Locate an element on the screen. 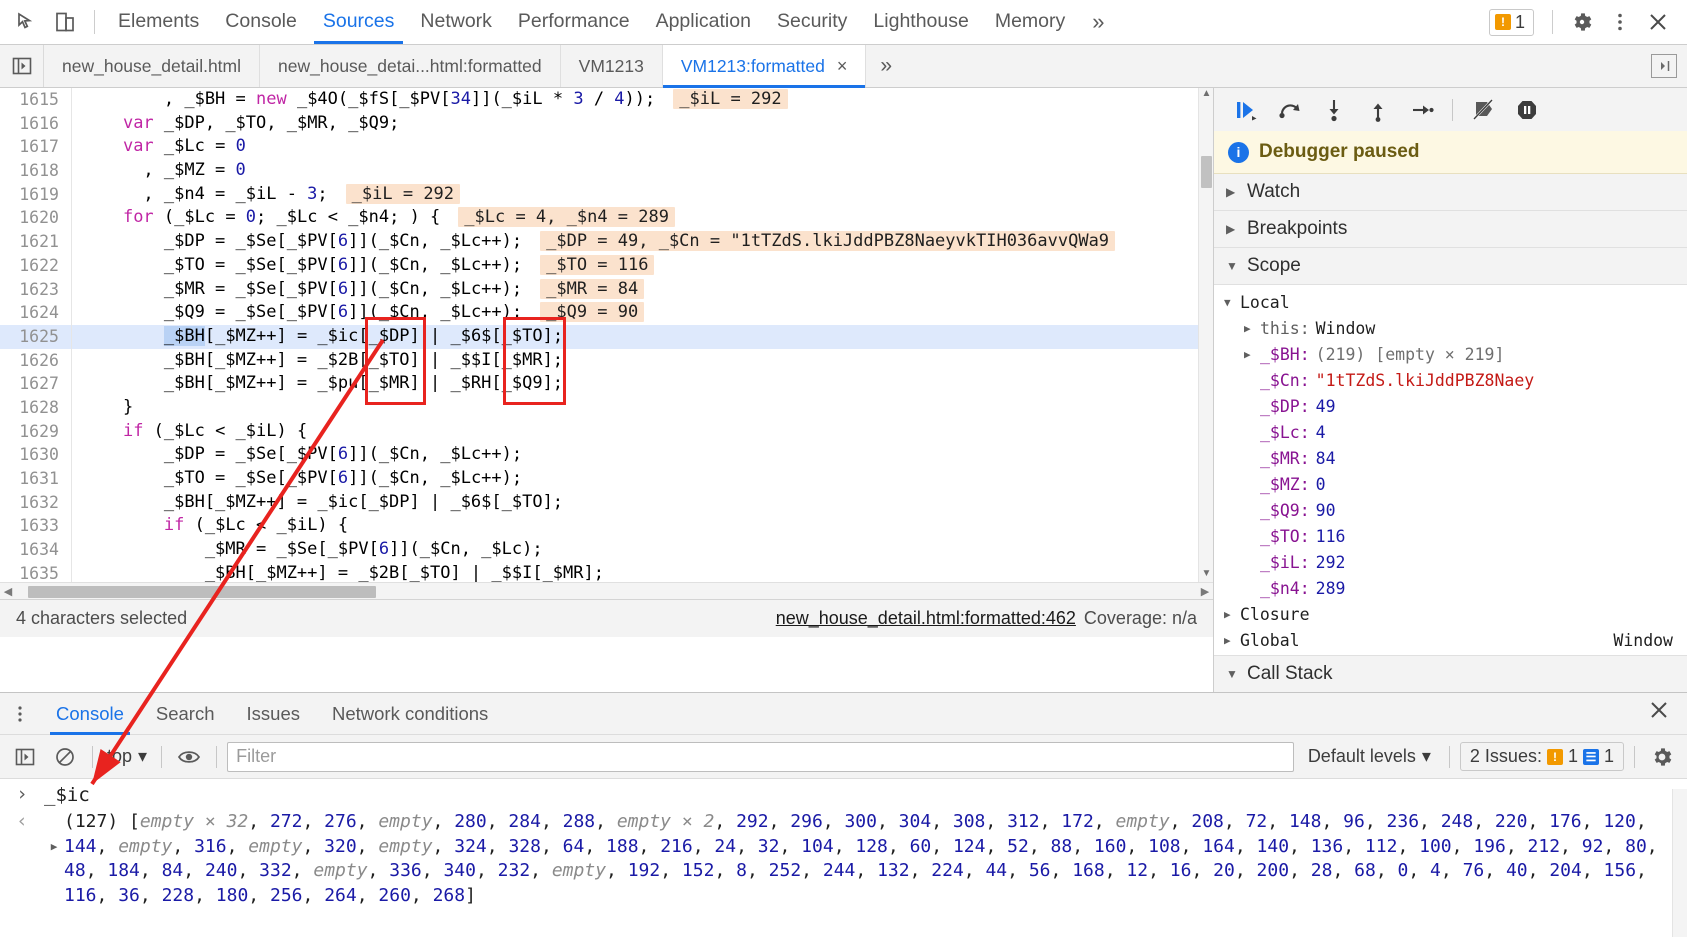 This screenshot has width=1687, height=937. annotation-arrow is located at coordinates (237, 562).